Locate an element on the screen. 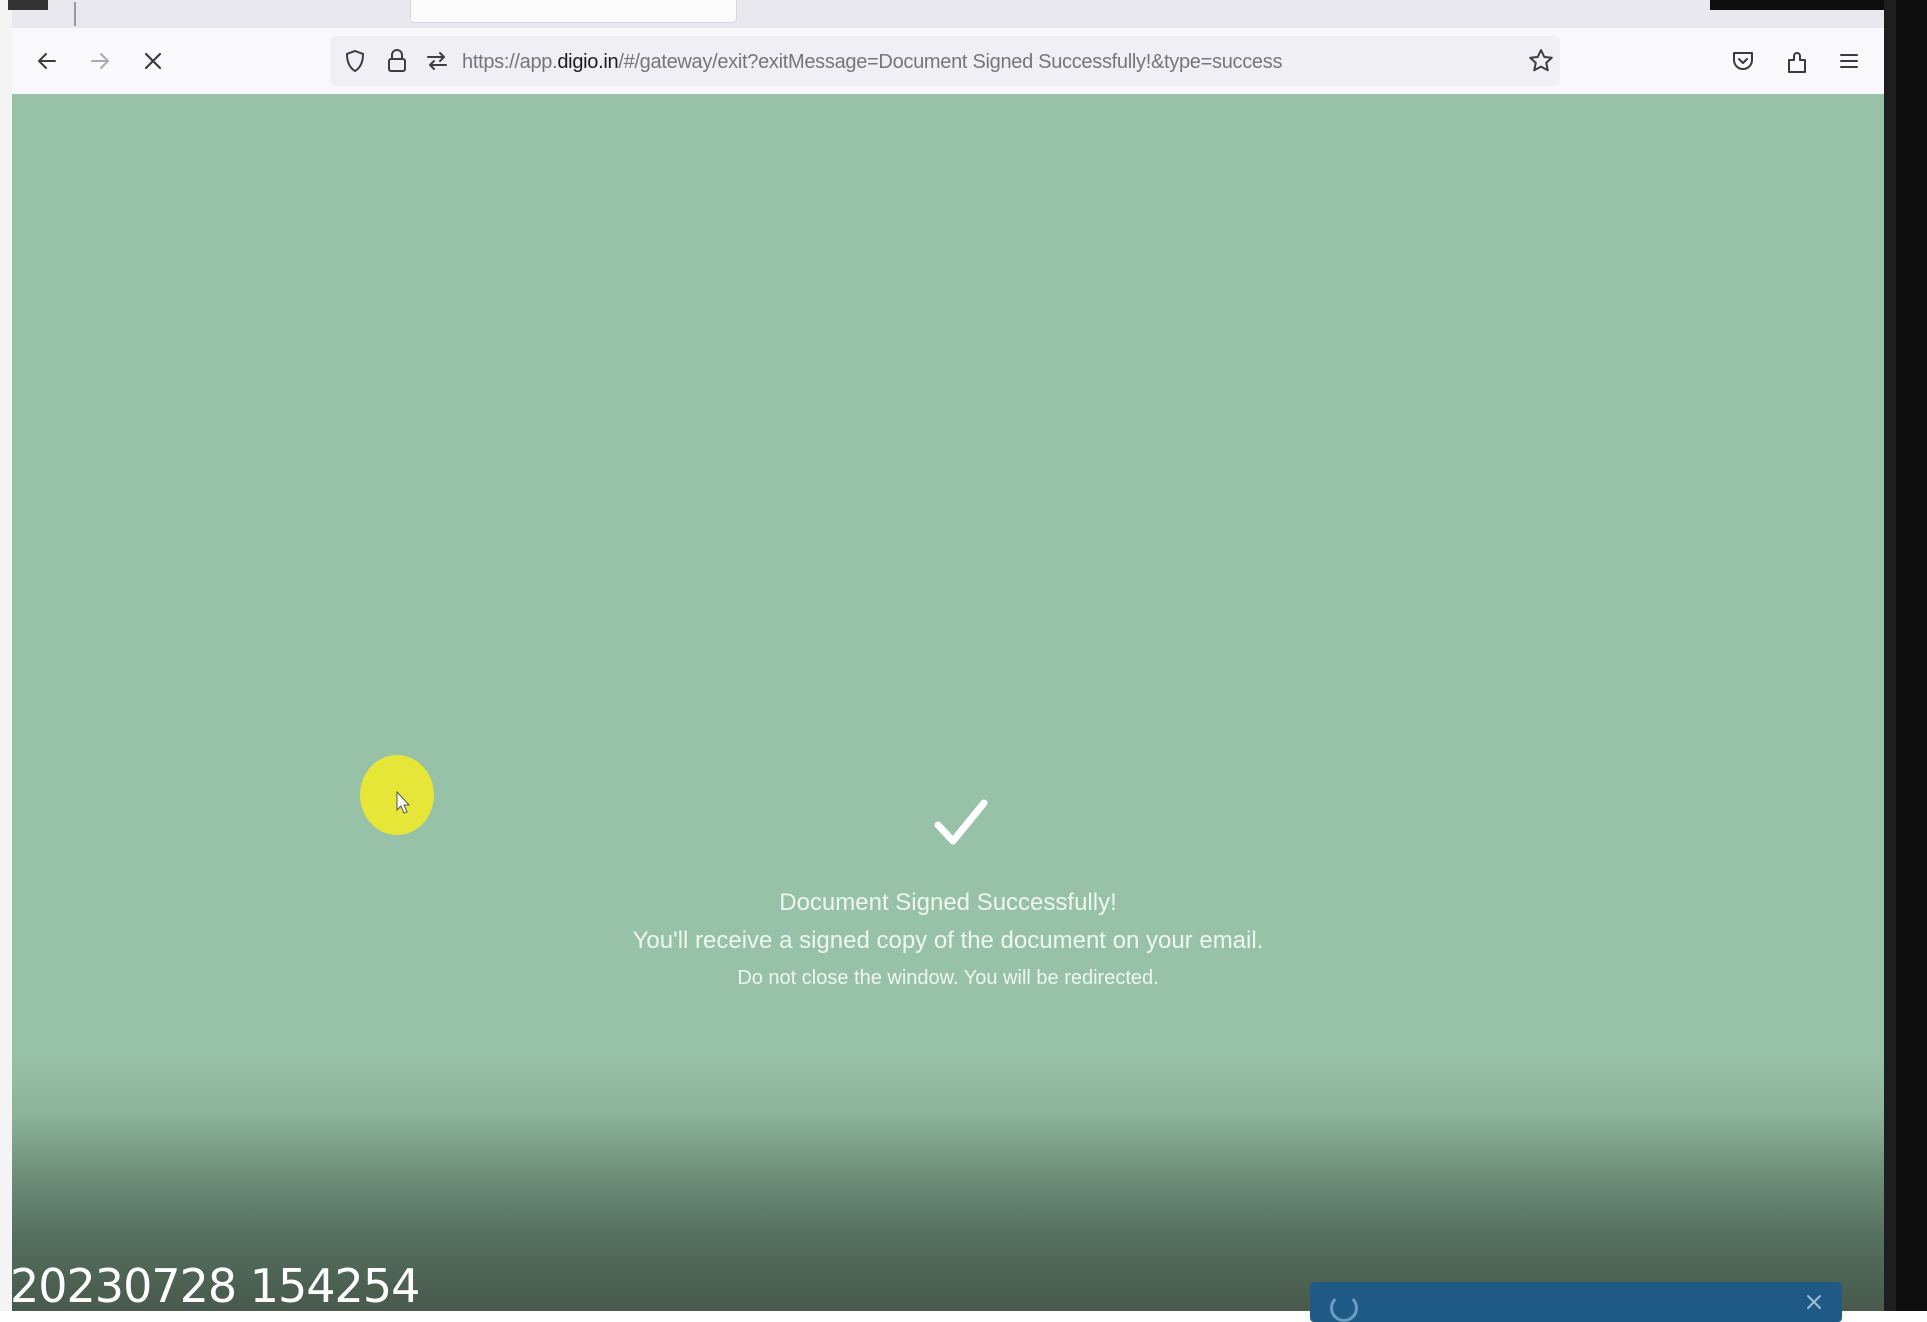  top-right-frame-edge is located at coordinates (1797, 5).